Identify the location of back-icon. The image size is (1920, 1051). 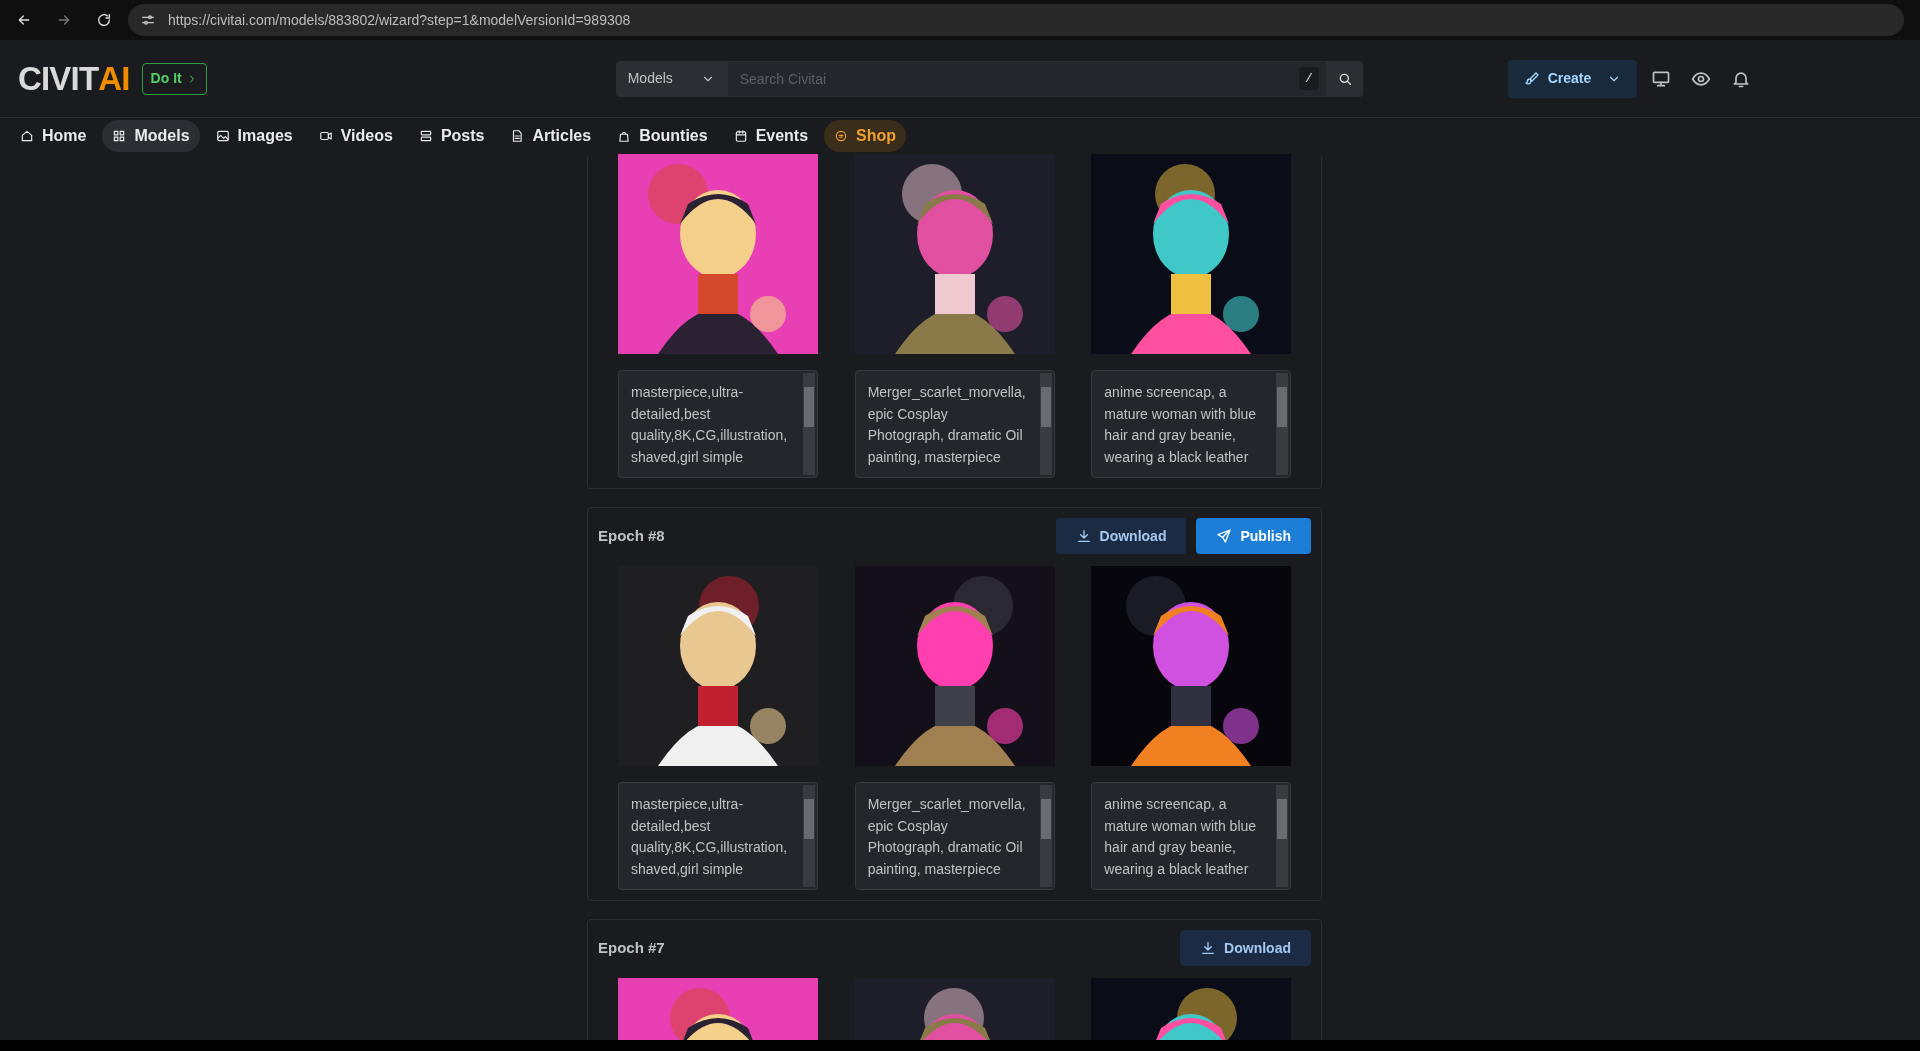
(24, 20).